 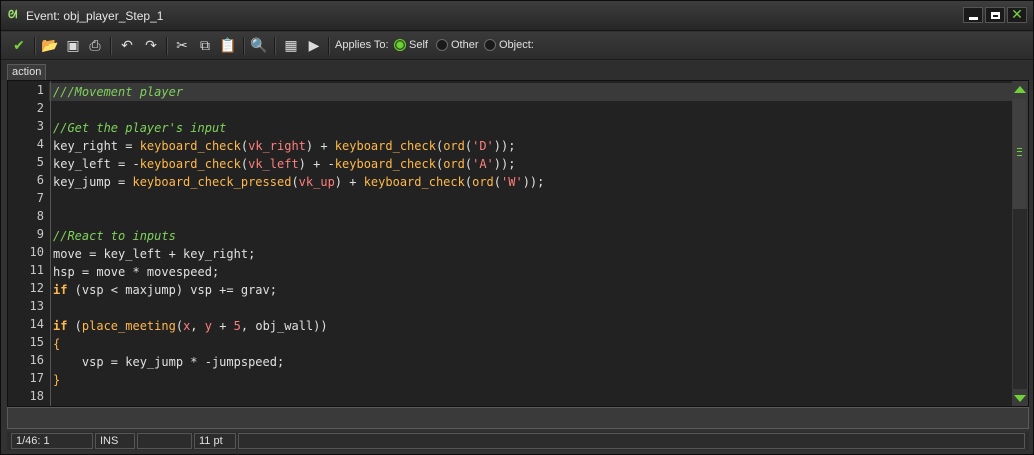 I want to click on code-line: if (vsp < maxjump) vsp += grav;, so click(x=165, y=290).